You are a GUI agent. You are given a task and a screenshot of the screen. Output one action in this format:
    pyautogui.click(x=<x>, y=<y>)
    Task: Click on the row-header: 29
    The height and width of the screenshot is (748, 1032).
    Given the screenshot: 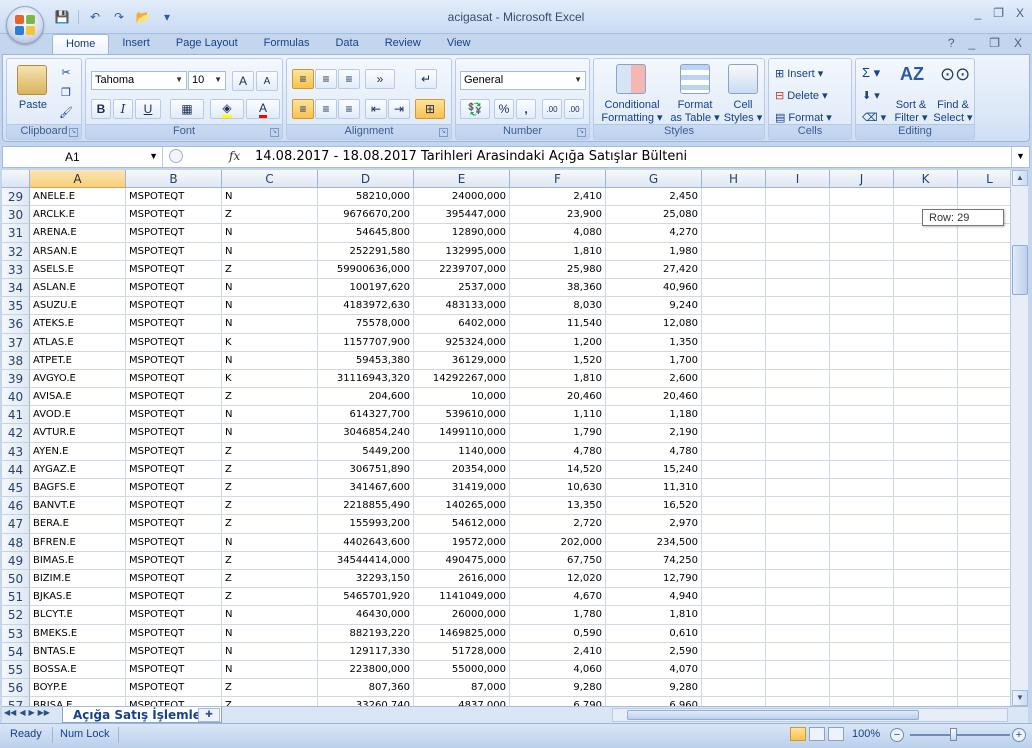 What is the action you would take?
    pyautogui.click(x=16, y=197)
    